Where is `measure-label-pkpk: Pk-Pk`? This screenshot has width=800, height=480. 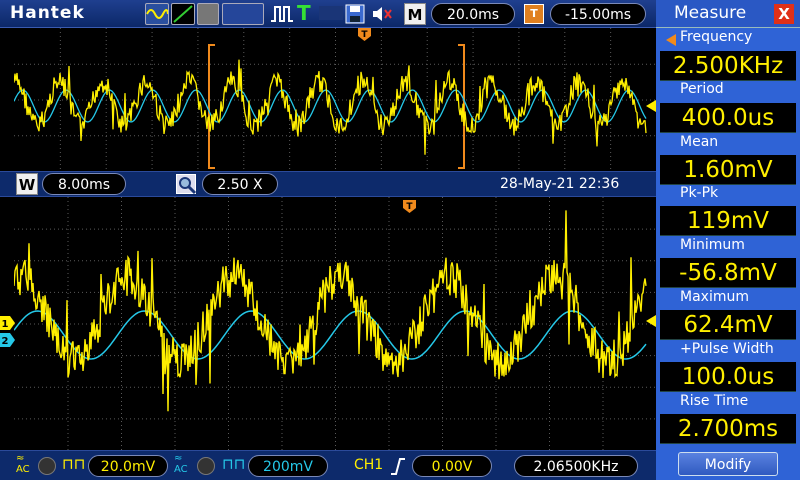 measure-label-pkpk: Pk-Pk is located at coordinates (699, 193).